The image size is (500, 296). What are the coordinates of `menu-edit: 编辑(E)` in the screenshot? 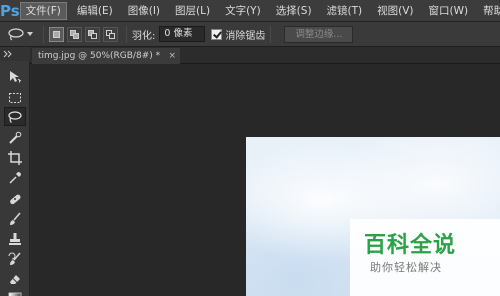 It's located at (95, 11).